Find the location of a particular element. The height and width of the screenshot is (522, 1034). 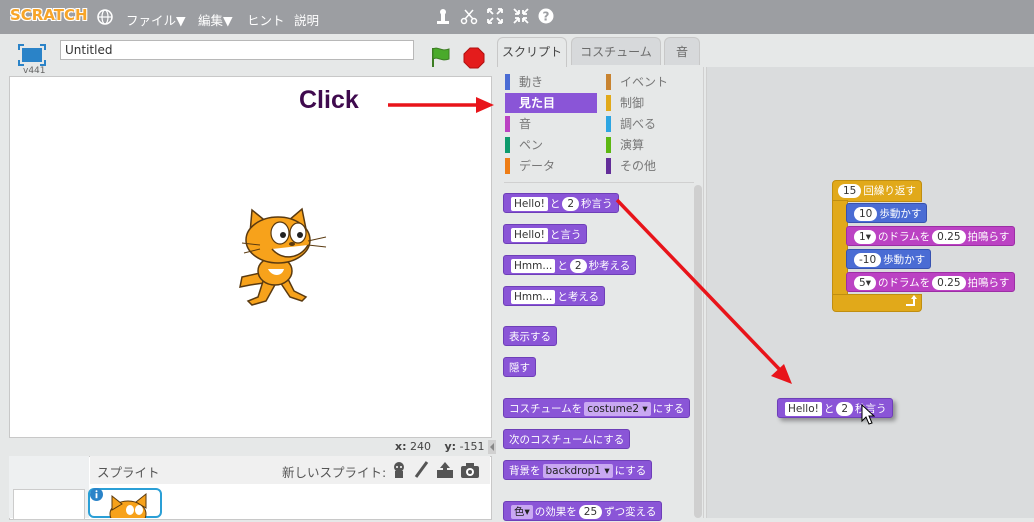

upload-icon is located at coordinates (445, 471).